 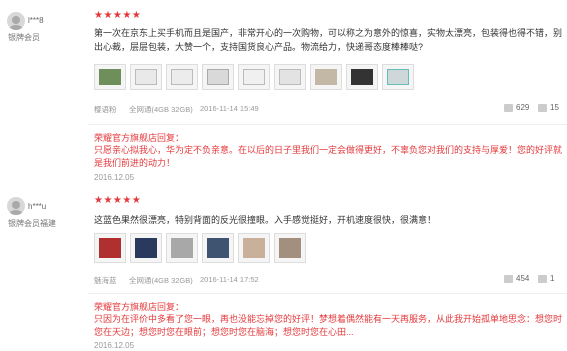 What do you see at coordinates (554, 107) in the screenshot?
I see `reply-count: 15` at bounding box center [554, 107].